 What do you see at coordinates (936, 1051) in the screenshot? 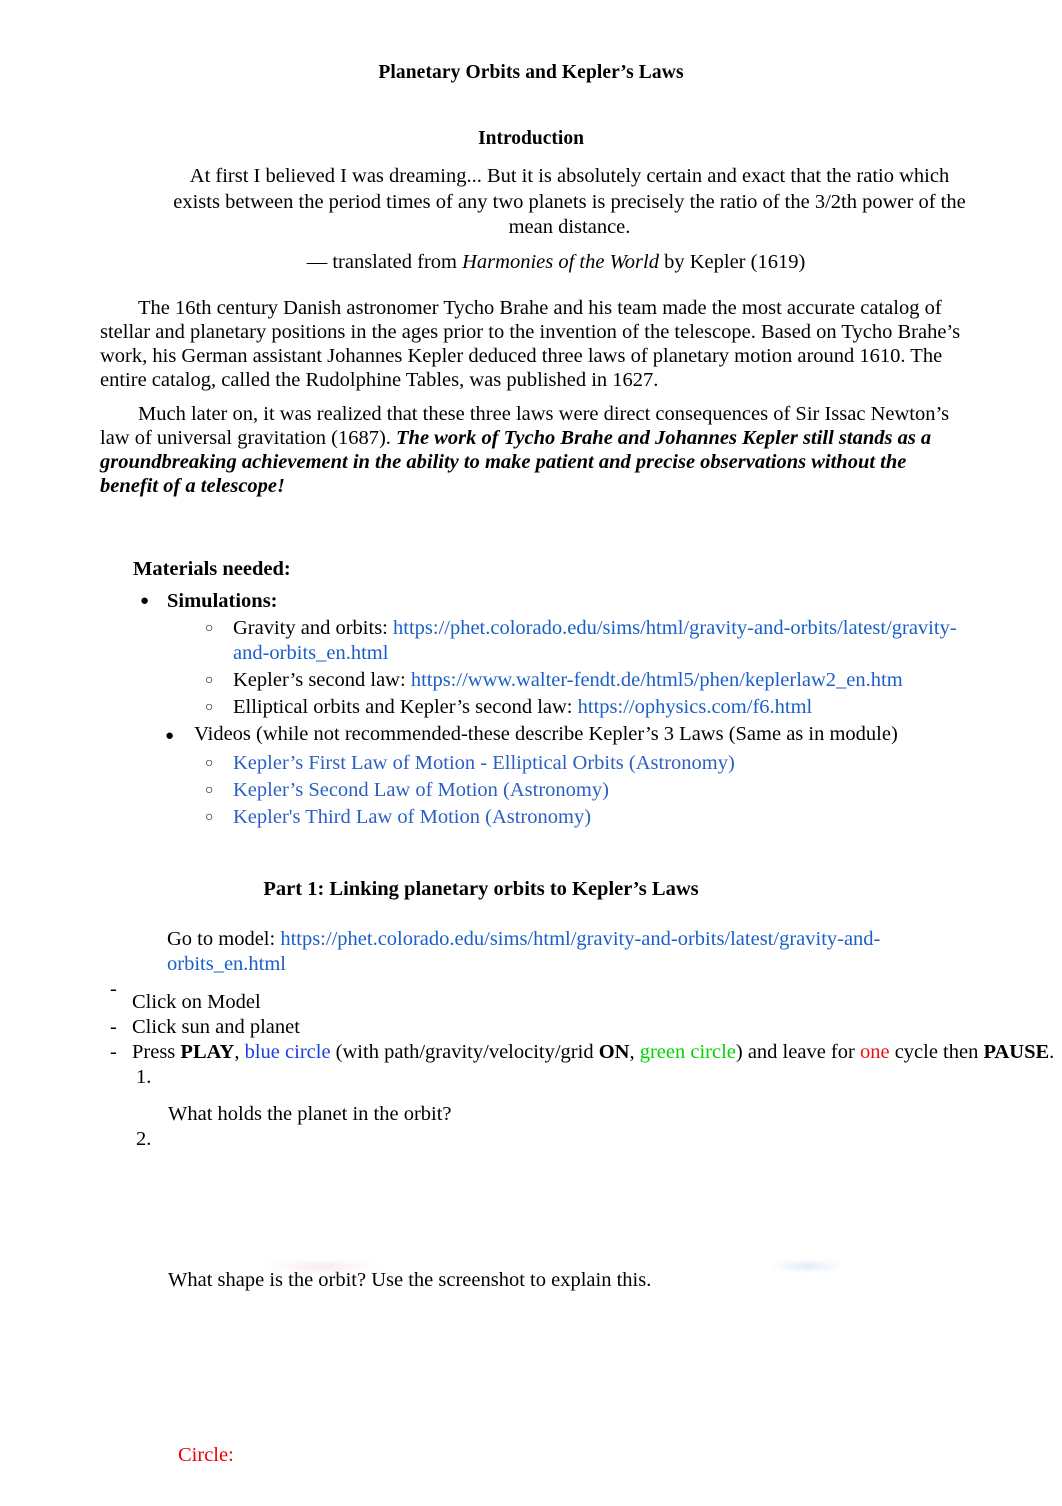
I see `press-tail: cycle then` at bounding box center [936, 1051].